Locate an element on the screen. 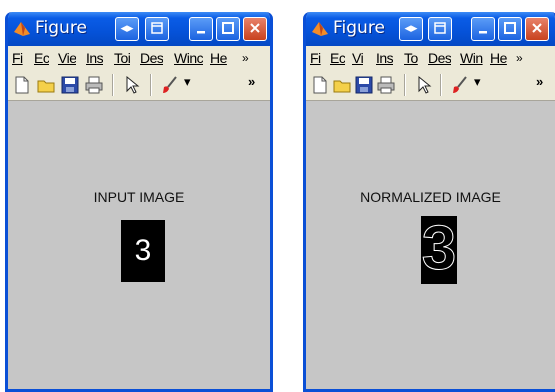 This screenshot has height=392, width=555. menu-view: Vie is located at coordinates (67, 58).